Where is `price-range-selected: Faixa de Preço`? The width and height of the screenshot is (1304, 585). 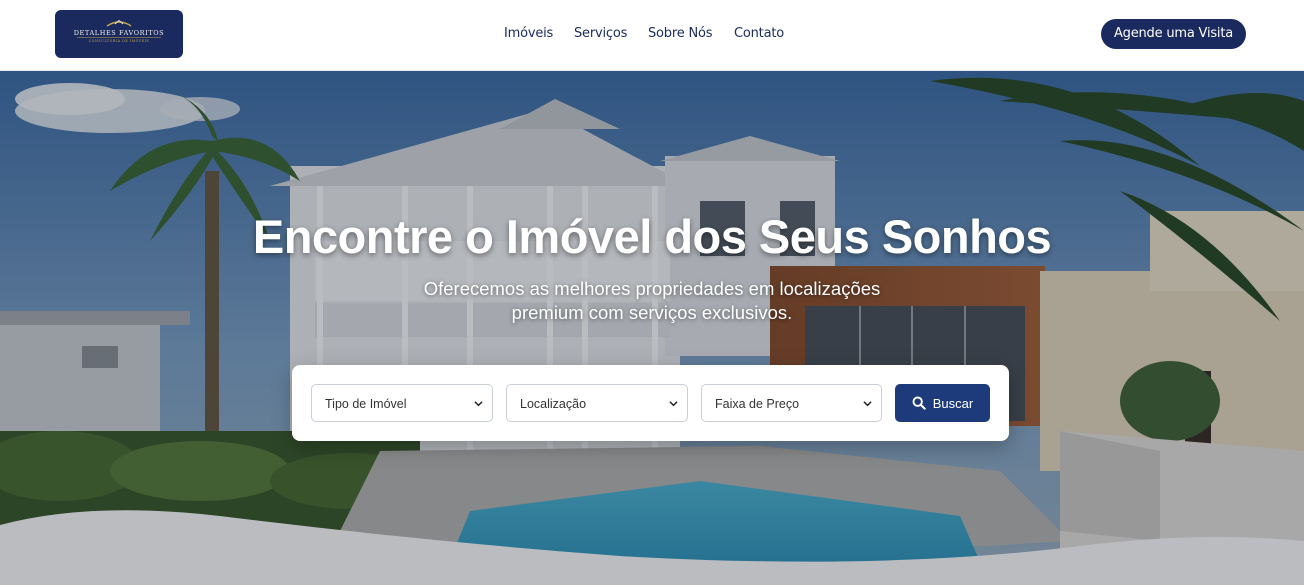
price-range-selected: Faixa de Preço is located at coordinates (757, 404).